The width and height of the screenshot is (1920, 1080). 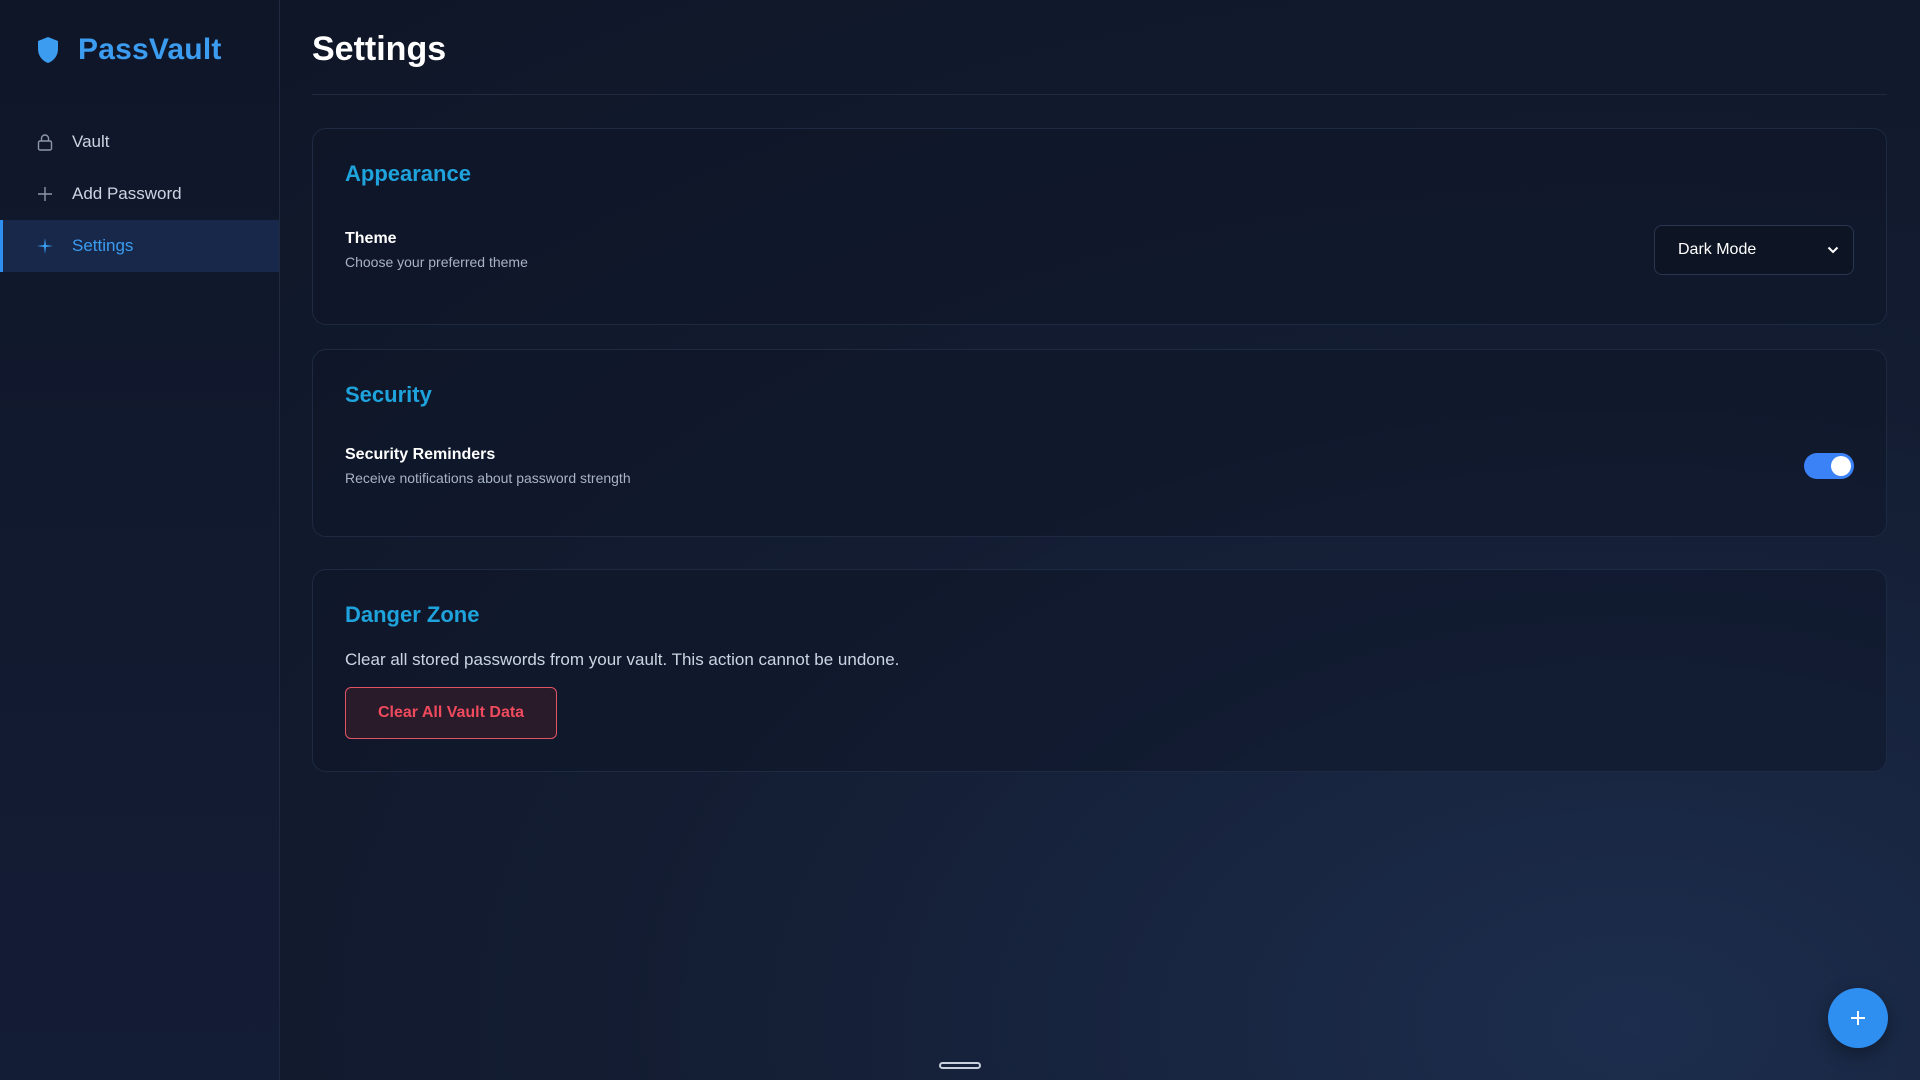 What do you see at coordinates (48, 50) in the screenshot?
I see `shield-icon` at bounding box center [48, 50].